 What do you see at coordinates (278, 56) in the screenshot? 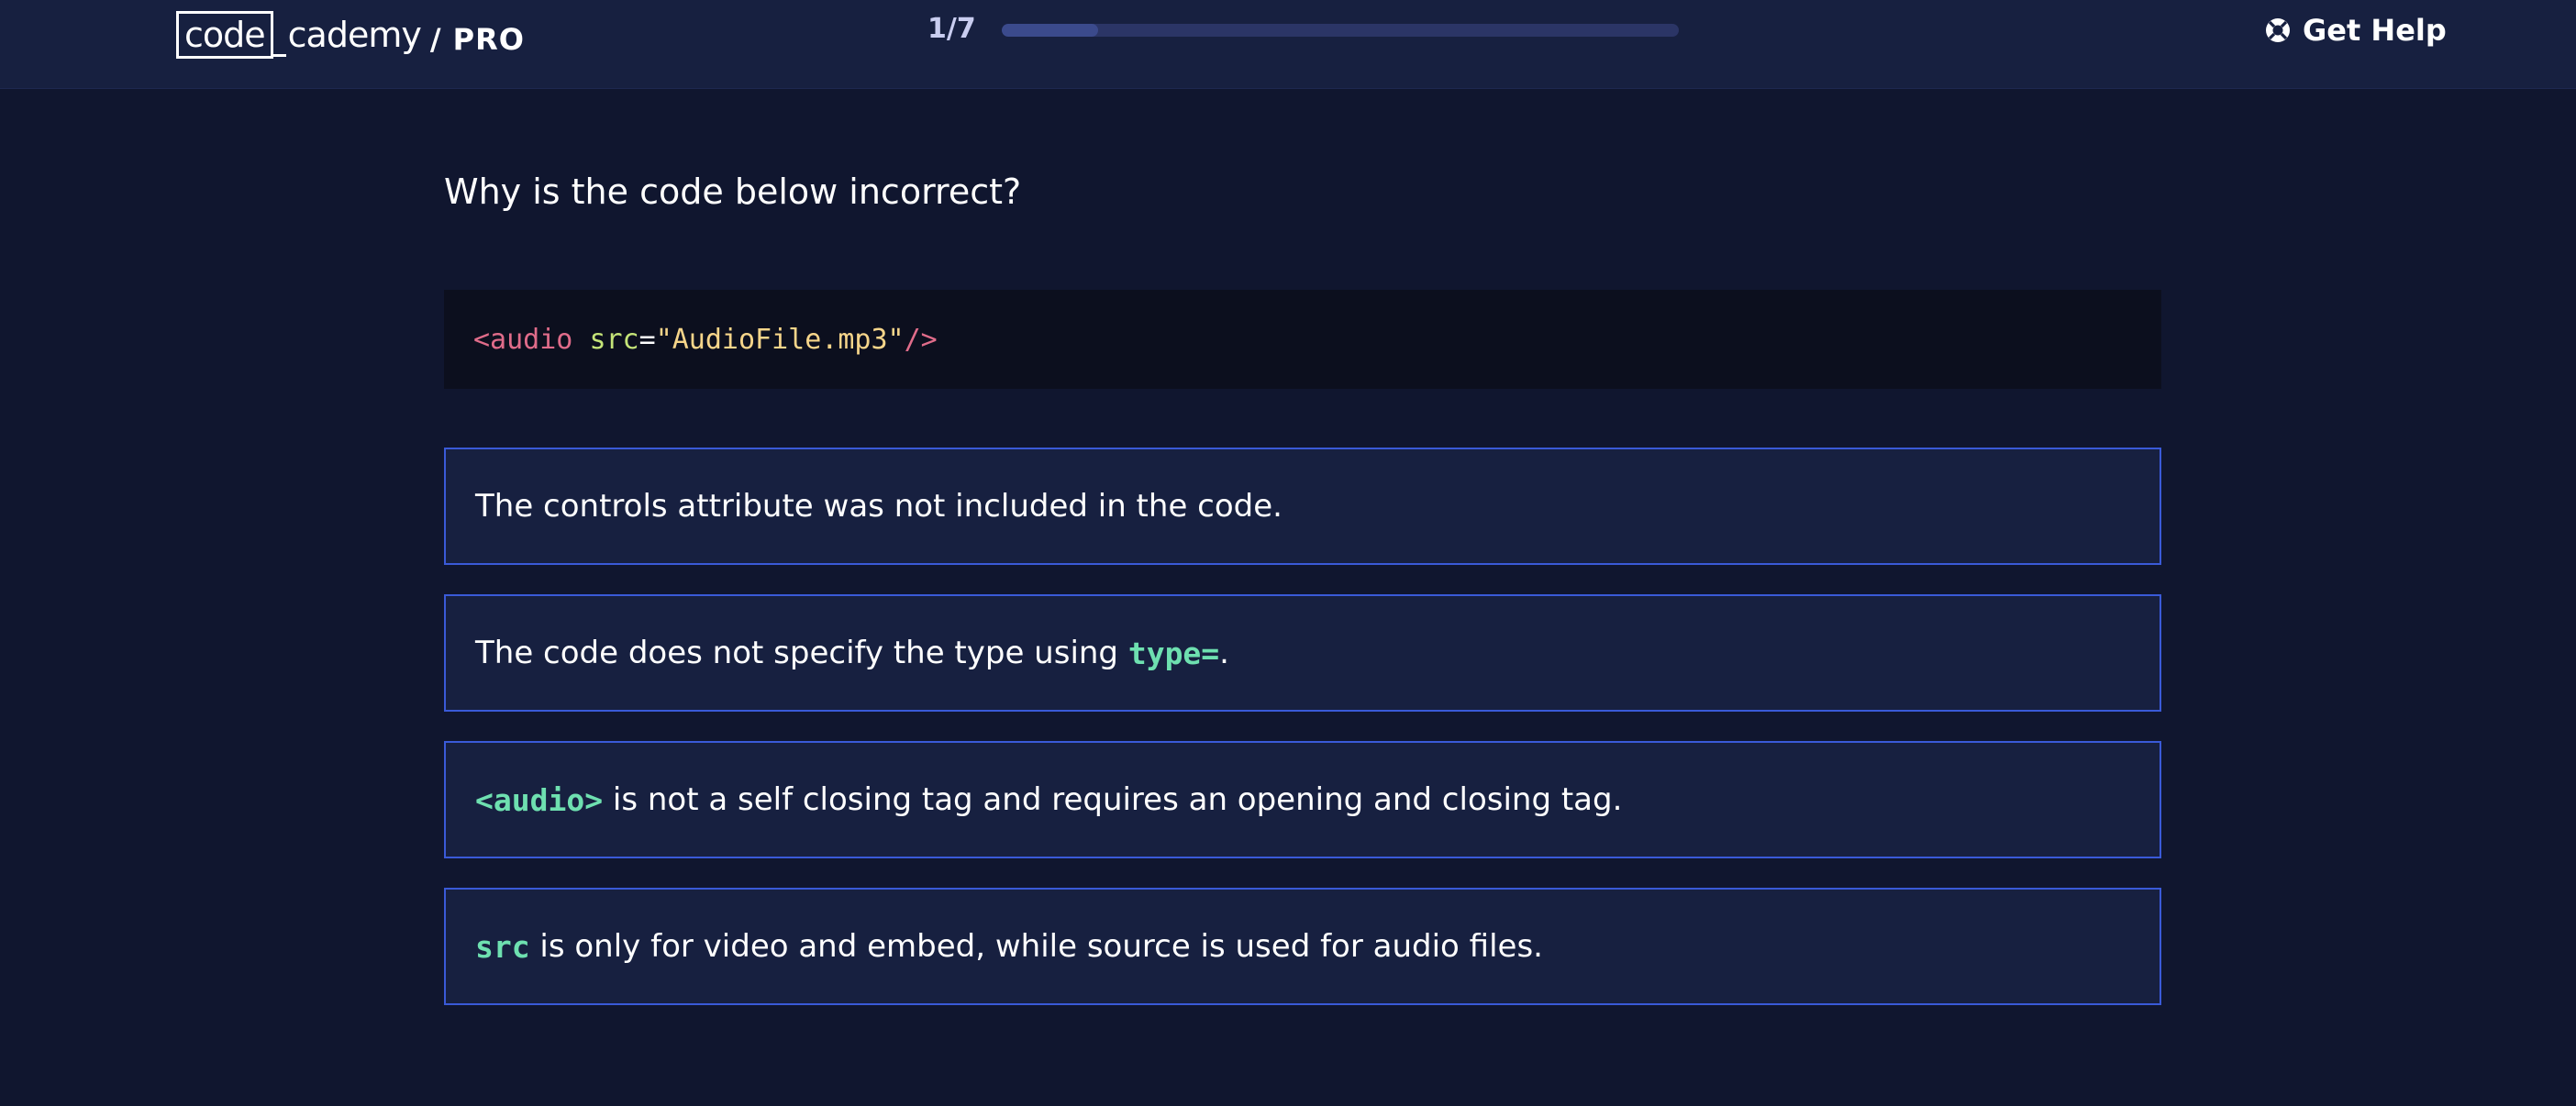
I see `logo-underscore` at bounding box center [278, 56].